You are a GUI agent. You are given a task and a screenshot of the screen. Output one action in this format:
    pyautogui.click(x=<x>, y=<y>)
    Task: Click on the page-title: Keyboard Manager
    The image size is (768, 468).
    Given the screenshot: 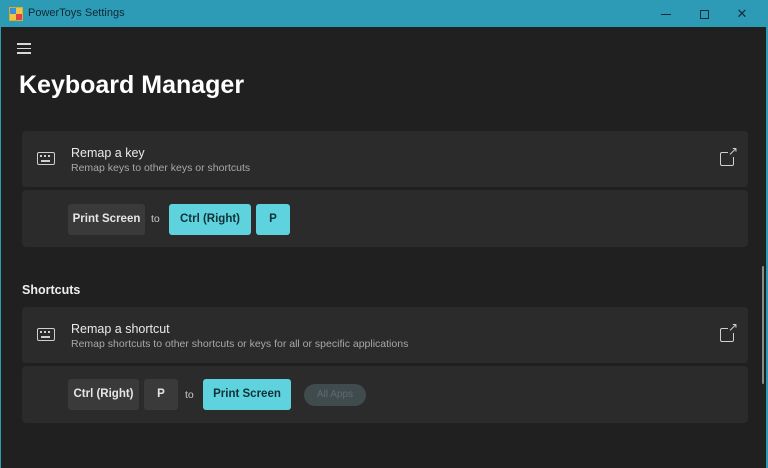 What is the action you would take?
    pyautogui.click(x=132, y=85)
    